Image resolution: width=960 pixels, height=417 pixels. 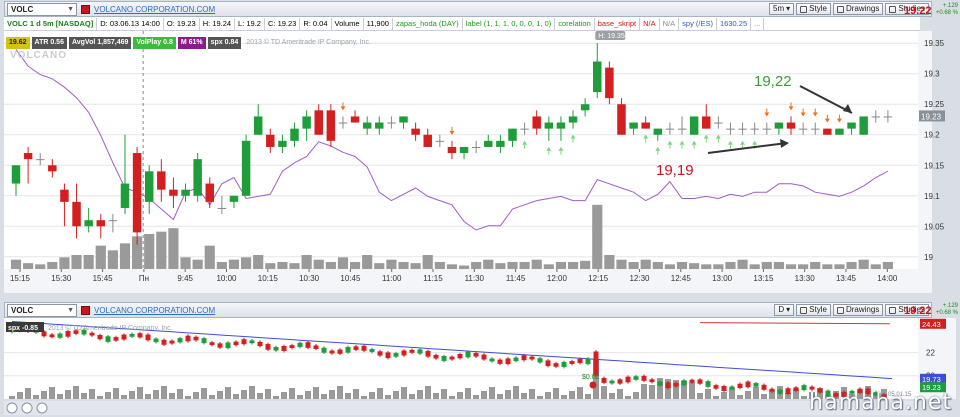 What do you see at coordinates (840, 9) in the screenshot?
I see `pencil-icon` at bounding box center [840, 9].